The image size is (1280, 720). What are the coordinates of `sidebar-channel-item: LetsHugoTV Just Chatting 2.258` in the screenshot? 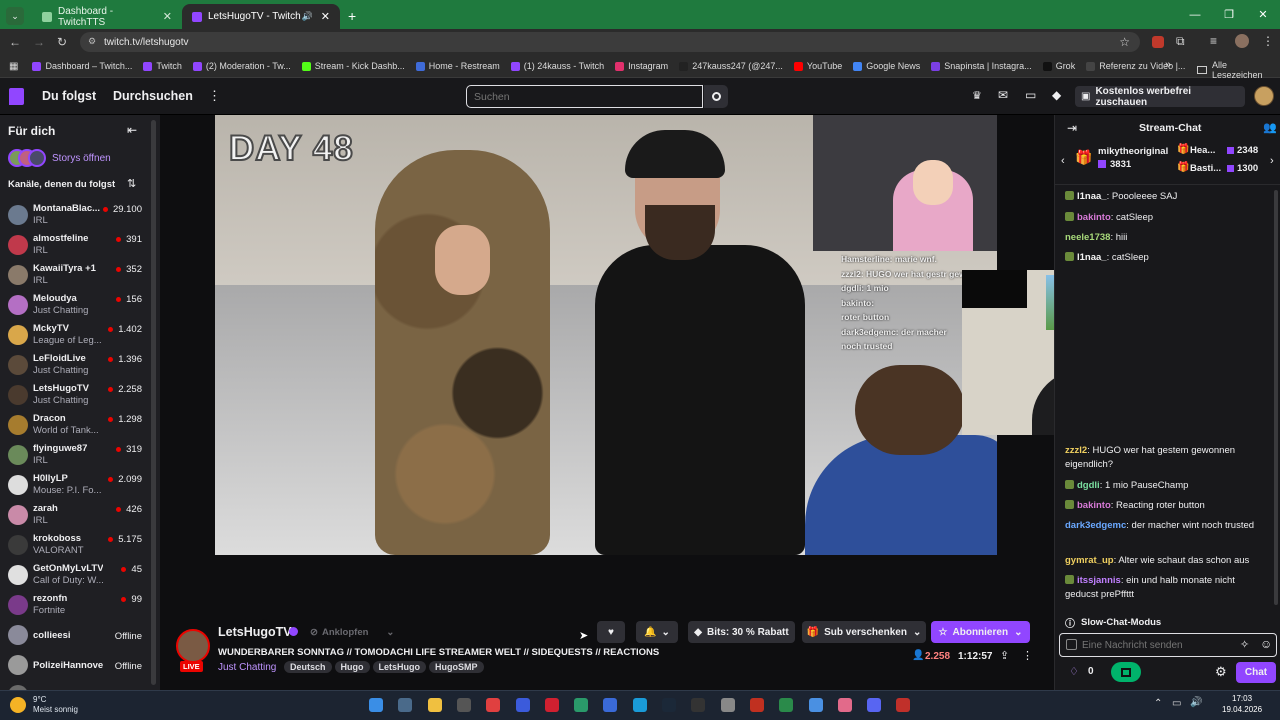 It's located at (75, 396).